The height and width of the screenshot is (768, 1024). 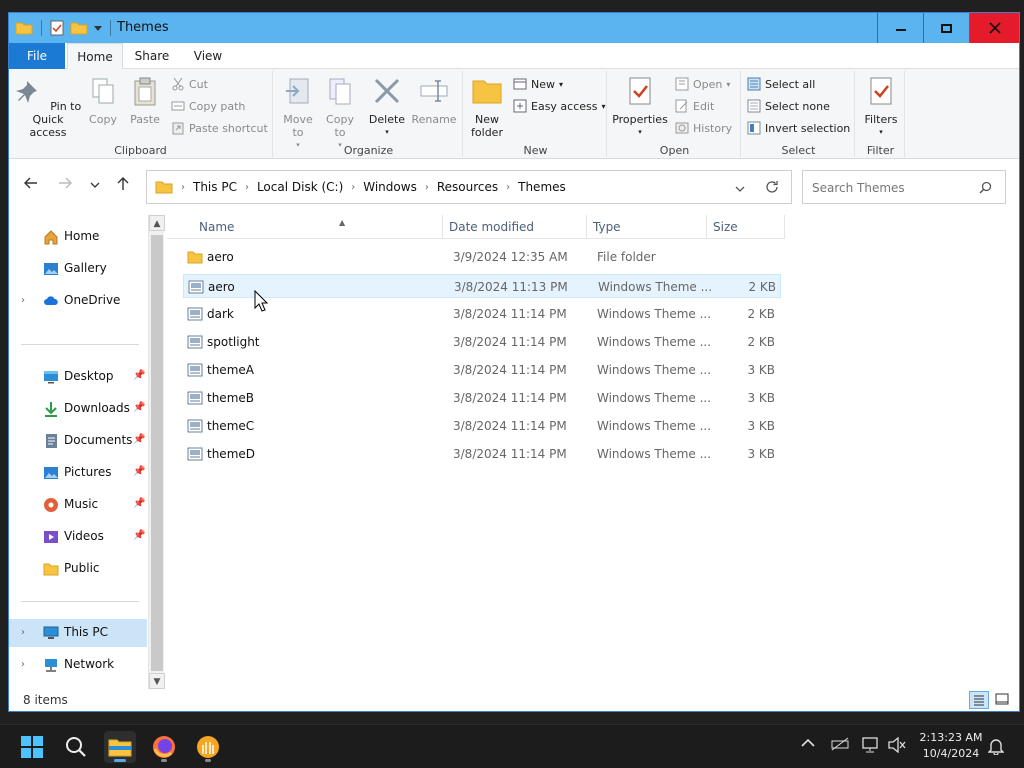 I want to click on nav-item-downloads: Downloads 📌, so click(x=78, y=409).